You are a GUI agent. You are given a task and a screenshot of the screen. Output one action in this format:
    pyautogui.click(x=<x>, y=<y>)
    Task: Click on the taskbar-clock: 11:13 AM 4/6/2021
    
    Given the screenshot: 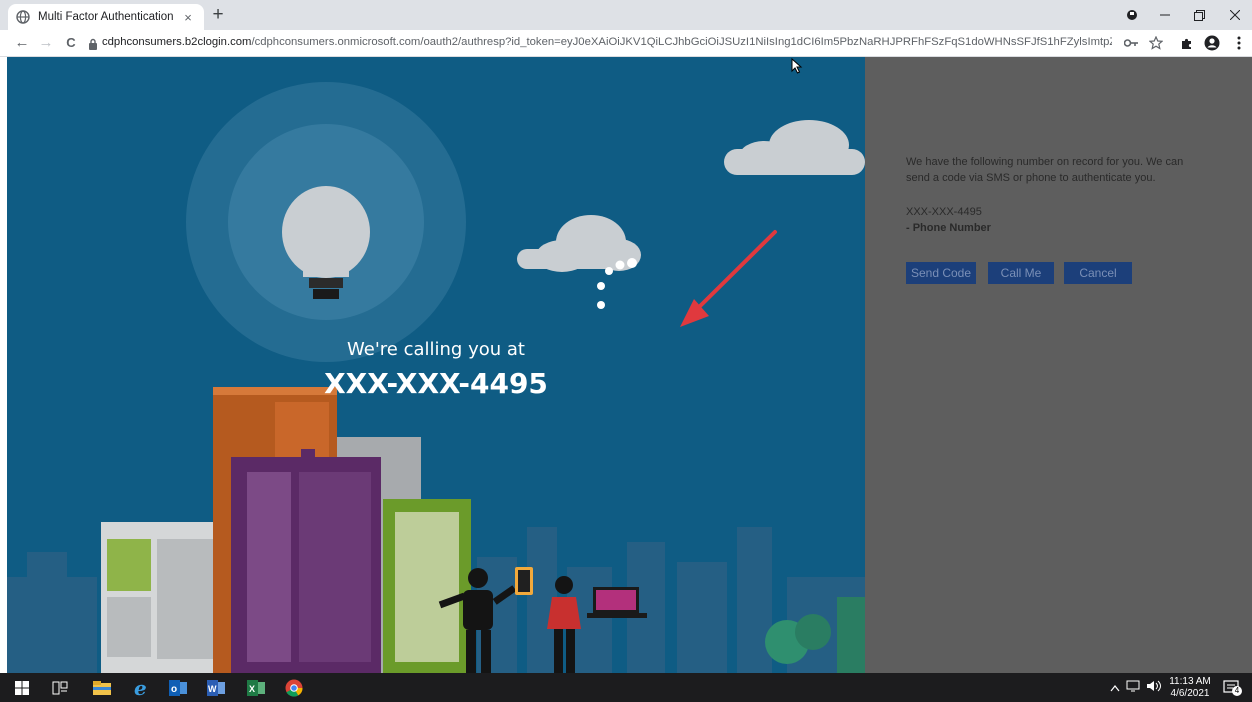 What is the action you would take?
    pyautogui.click(x=1190, y=688)
    